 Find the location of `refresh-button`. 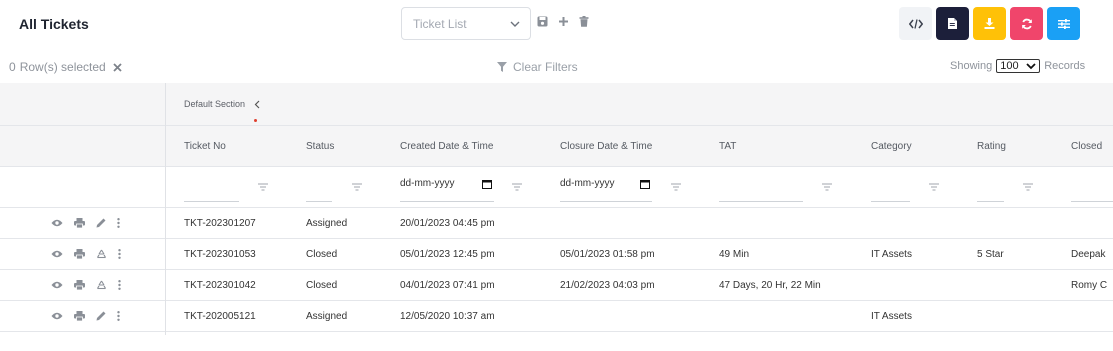

refresh-button is located at coordinates (1026, 23).